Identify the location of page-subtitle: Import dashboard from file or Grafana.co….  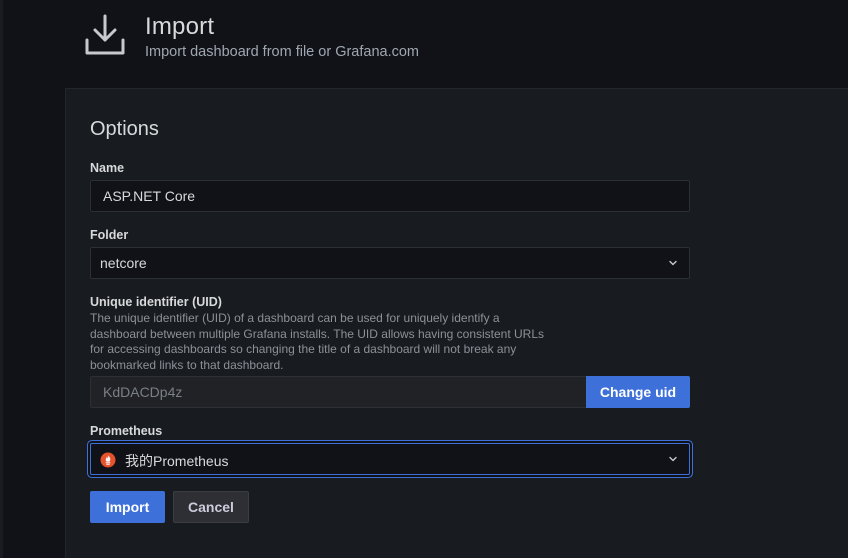
(282, 52).